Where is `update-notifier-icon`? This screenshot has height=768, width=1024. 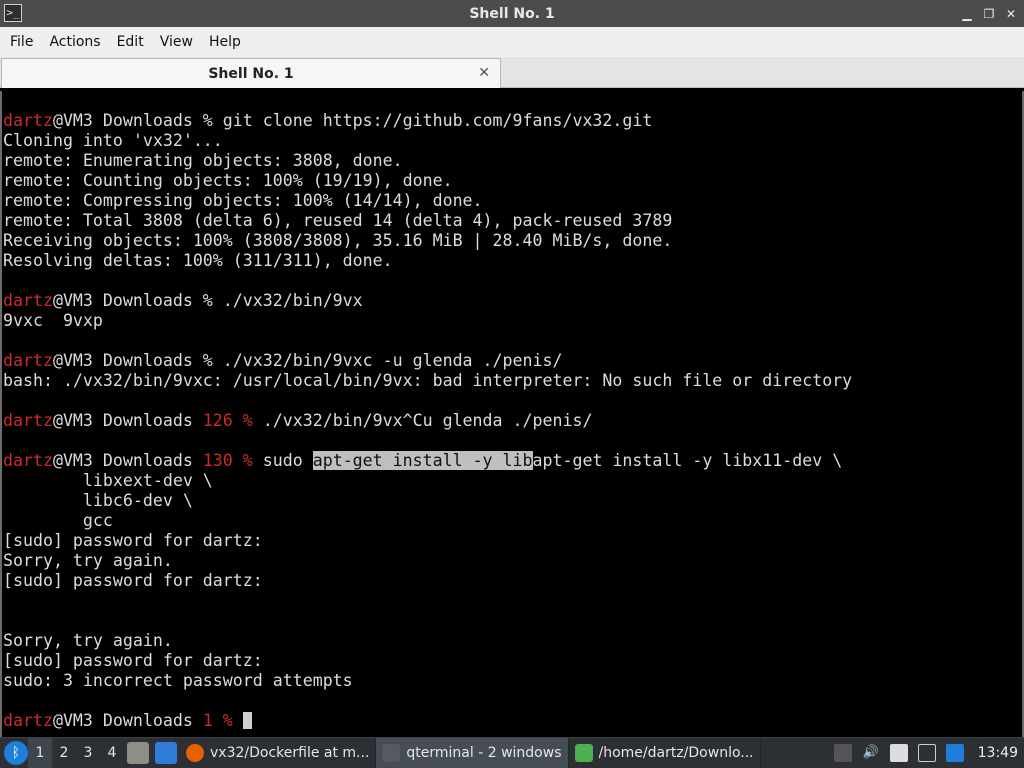
update-notifier-icon is located at coordinates (954, 753).